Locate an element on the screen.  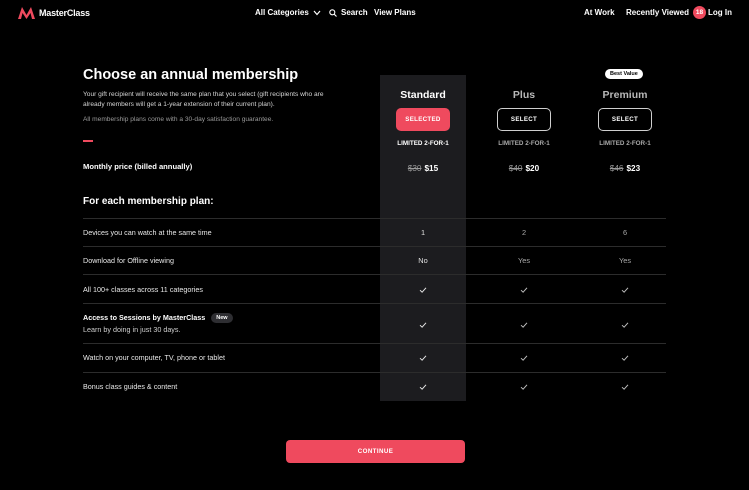
new-price: $15 is located at coordinates (431, 168).